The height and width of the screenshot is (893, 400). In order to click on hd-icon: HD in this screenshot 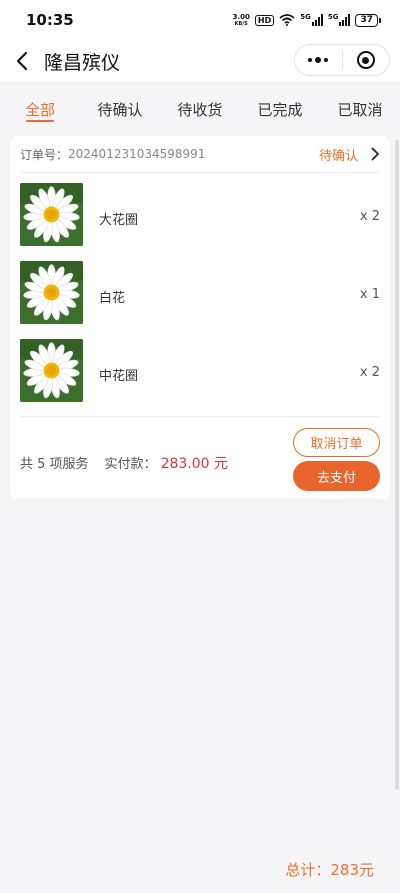, I will do `click(264, 20)`.